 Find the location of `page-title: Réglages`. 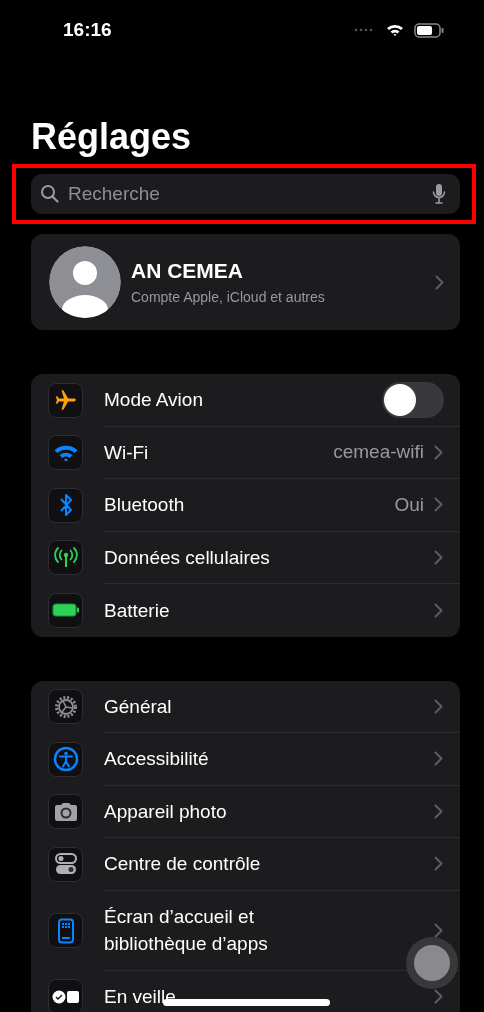

page-title: Réglages is located at coordinates (111, 137).